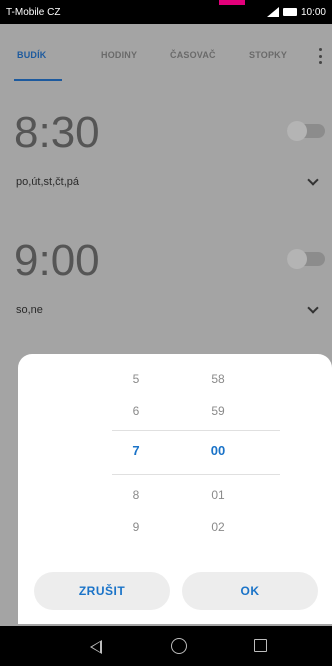  What do you see at coordinates (232, 2) in the screenshot?
I see `brand-mark` at bounding box center [232, 2].